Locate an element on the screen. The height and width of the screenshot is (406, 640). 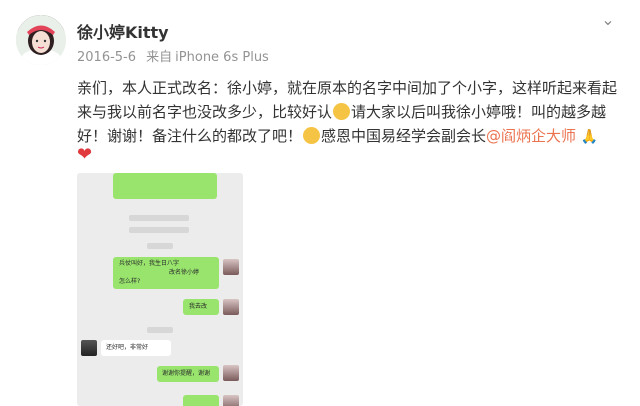
pray-emoji-icon: 🙏 is located at coordinates (589, 137).